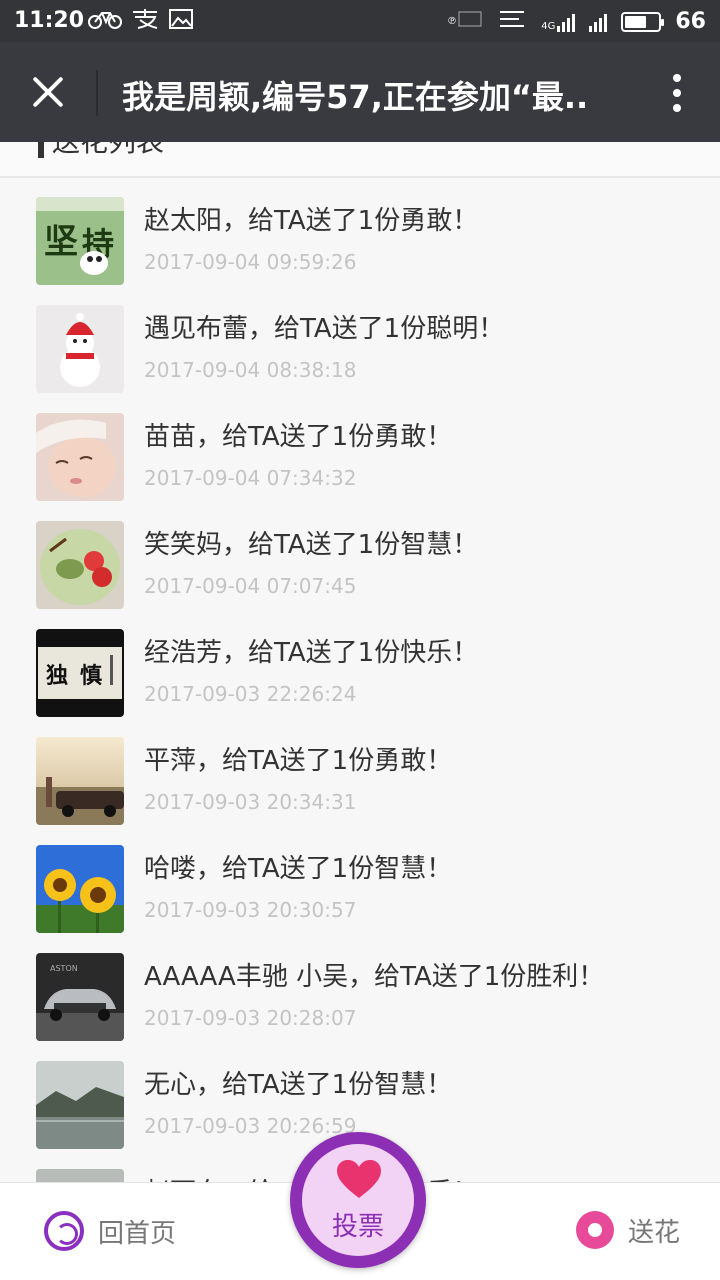 The width and height of the screenshot is (720, 1280). What do you see at coordinates (311, 653) in the screenshot?
I see `record-text: 经浩芳，给TA送了1份快乐！` at bounding box center [311, 653].